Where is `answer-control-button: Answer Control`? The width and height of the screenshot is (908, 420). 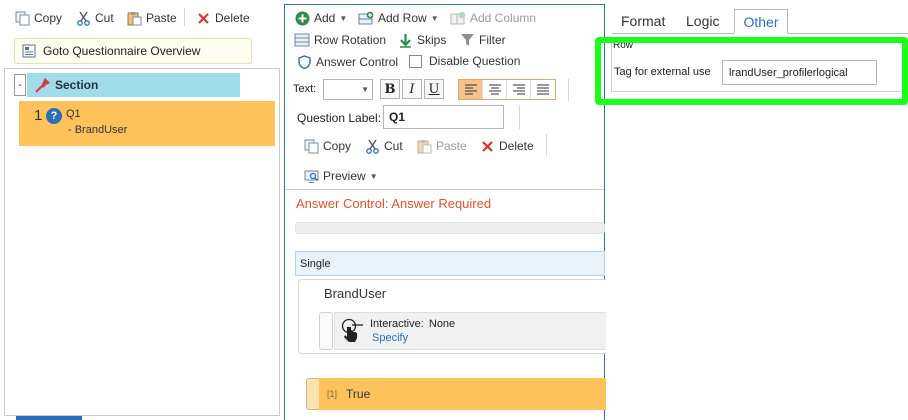 answer-control-button: Answer Control is located at coordinates (347, 62).